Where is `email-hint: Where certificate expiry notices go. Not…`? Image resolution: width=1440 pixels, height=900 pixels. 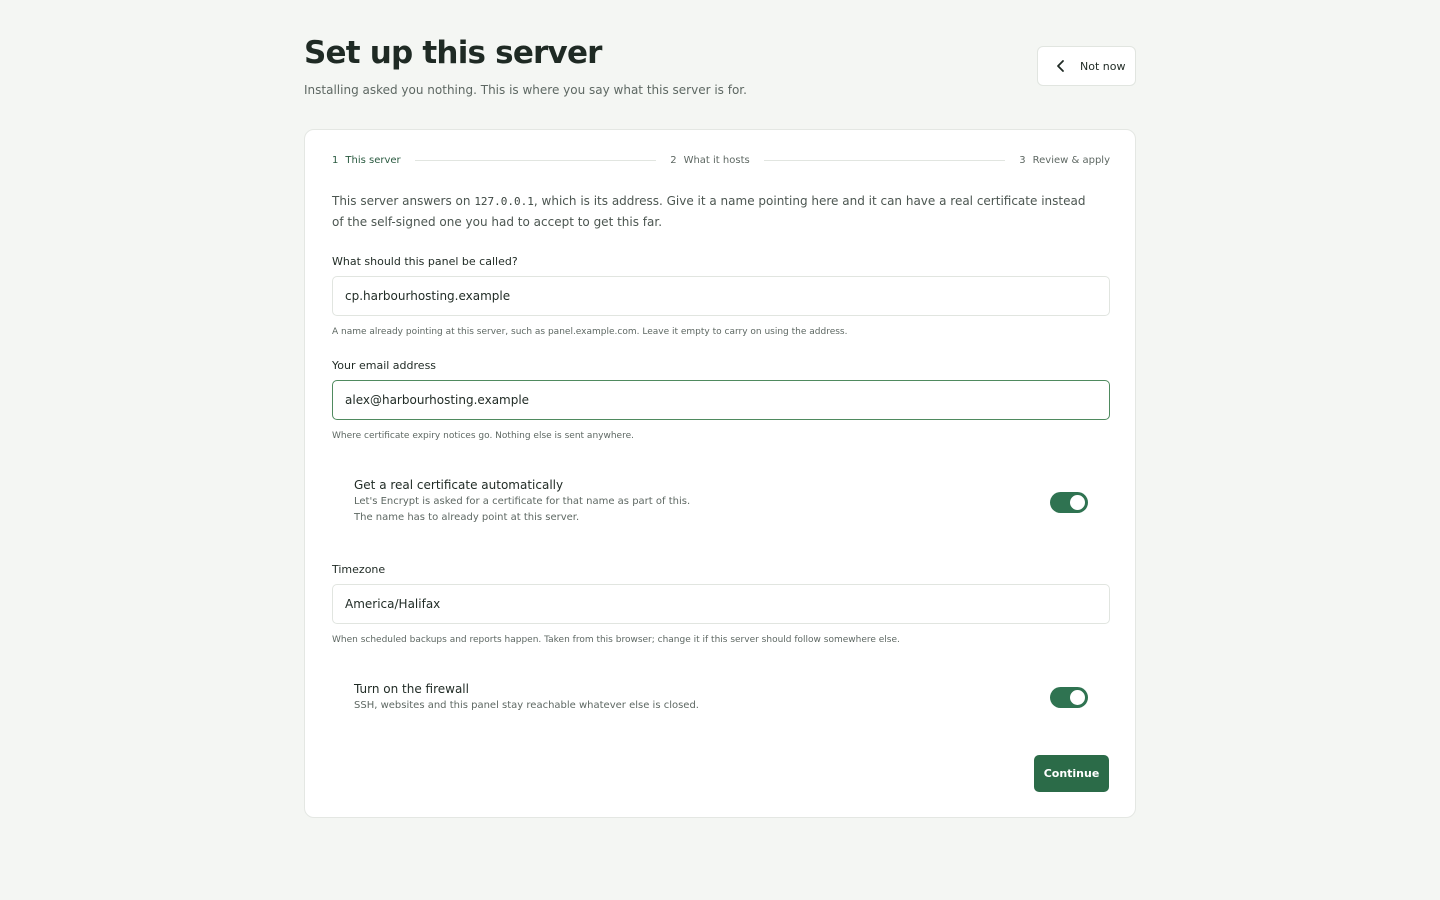 email-hint: Where certificate expiry notices go. Not… is located at coordinates (483, 436).